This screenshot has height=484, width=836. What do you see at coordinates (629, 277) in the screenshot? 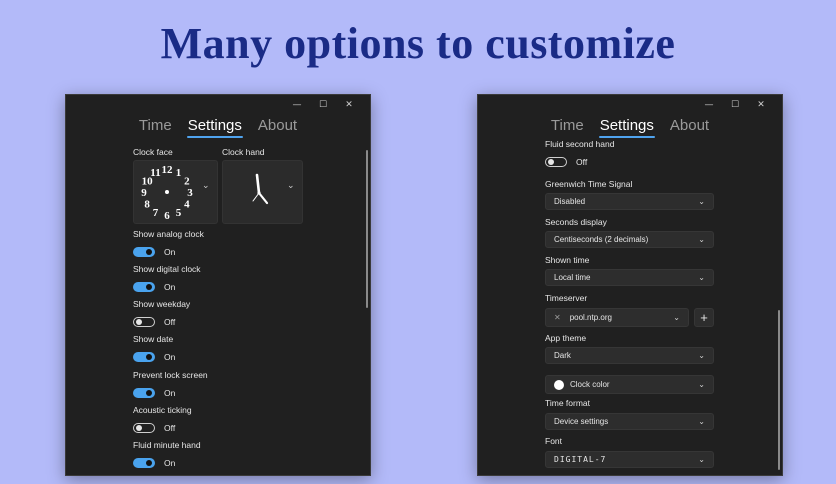
I see `shown-time-dropdown: Local time ⌄` at bounding box center [629, 277].